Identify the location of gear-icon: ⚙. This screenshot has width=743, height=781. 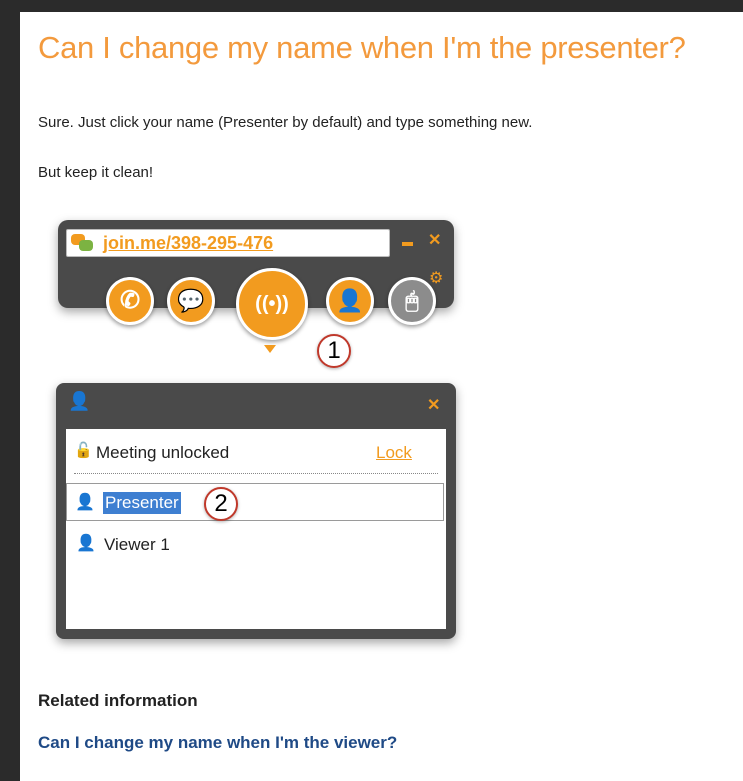
(436, 278).